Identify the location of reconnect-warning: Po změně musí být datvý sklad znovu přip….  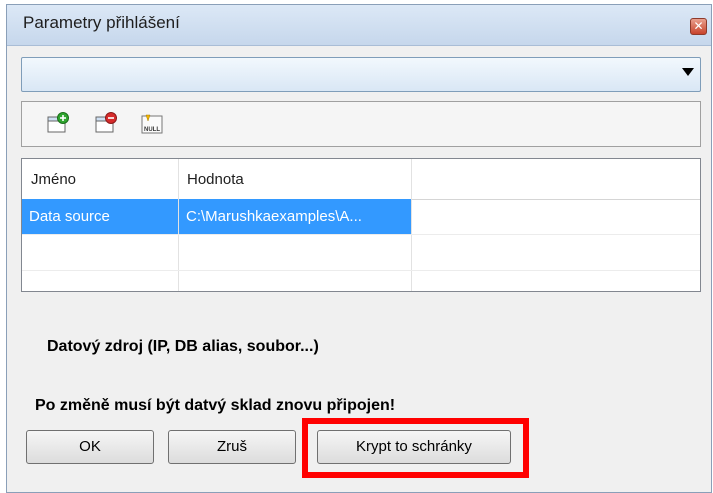
(215, 405).